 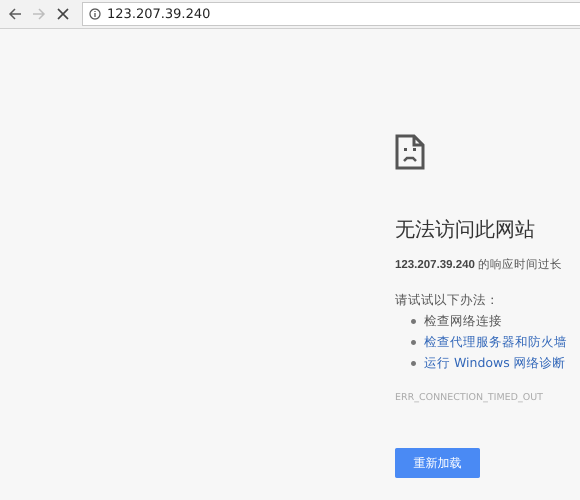 I want to click on close-icon, so click(x=63, y=14).